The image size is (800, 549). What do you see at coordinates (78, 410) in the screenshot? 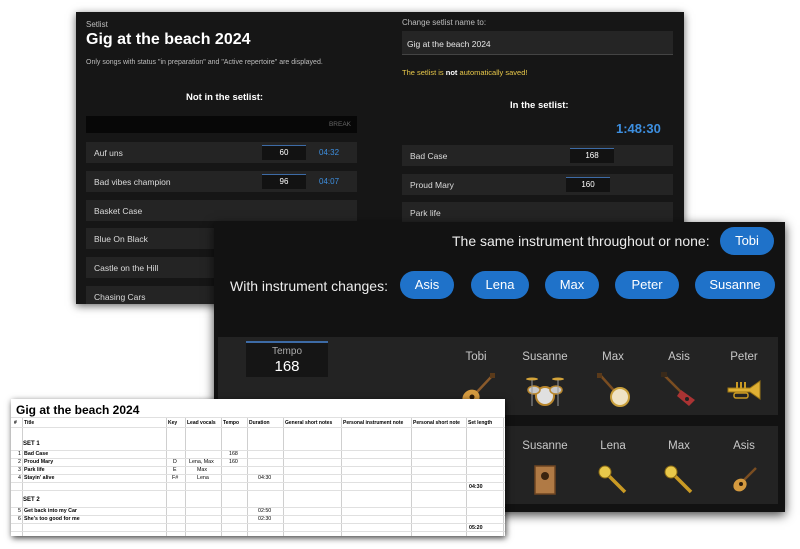
I see `sheet-title: Gig at the beach 2024` at bounding box center [78, 410].